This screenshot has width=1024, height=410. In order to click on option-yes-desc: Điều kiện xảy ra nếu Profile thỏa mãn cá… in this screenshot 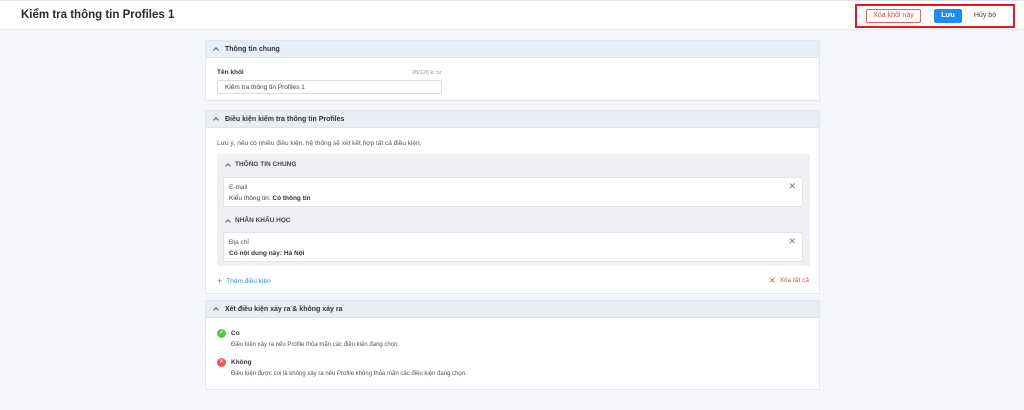, I will do `click(315, 345)`.